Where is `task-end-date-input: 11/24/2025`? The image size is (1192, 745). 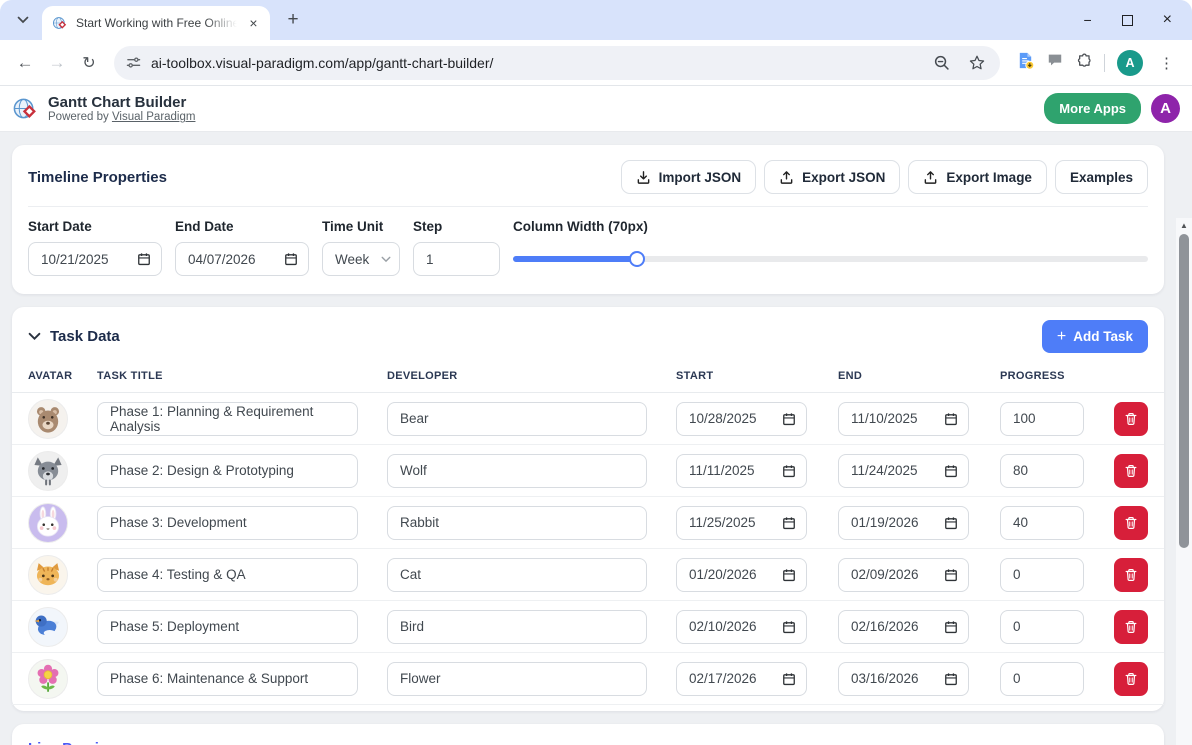
task-end-date-input: 11/24/2025 is located at coordinates (903, 470).